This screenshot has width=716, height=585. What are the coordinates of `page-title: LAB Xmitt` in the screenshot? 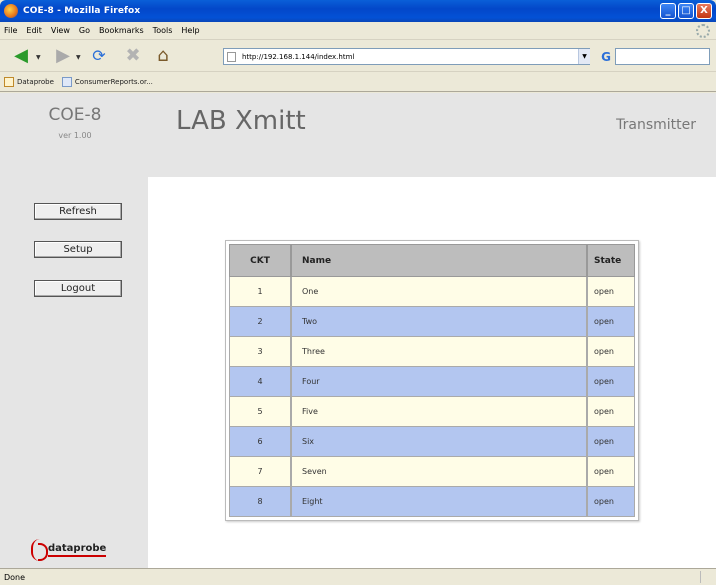 It's located at (241, 121).